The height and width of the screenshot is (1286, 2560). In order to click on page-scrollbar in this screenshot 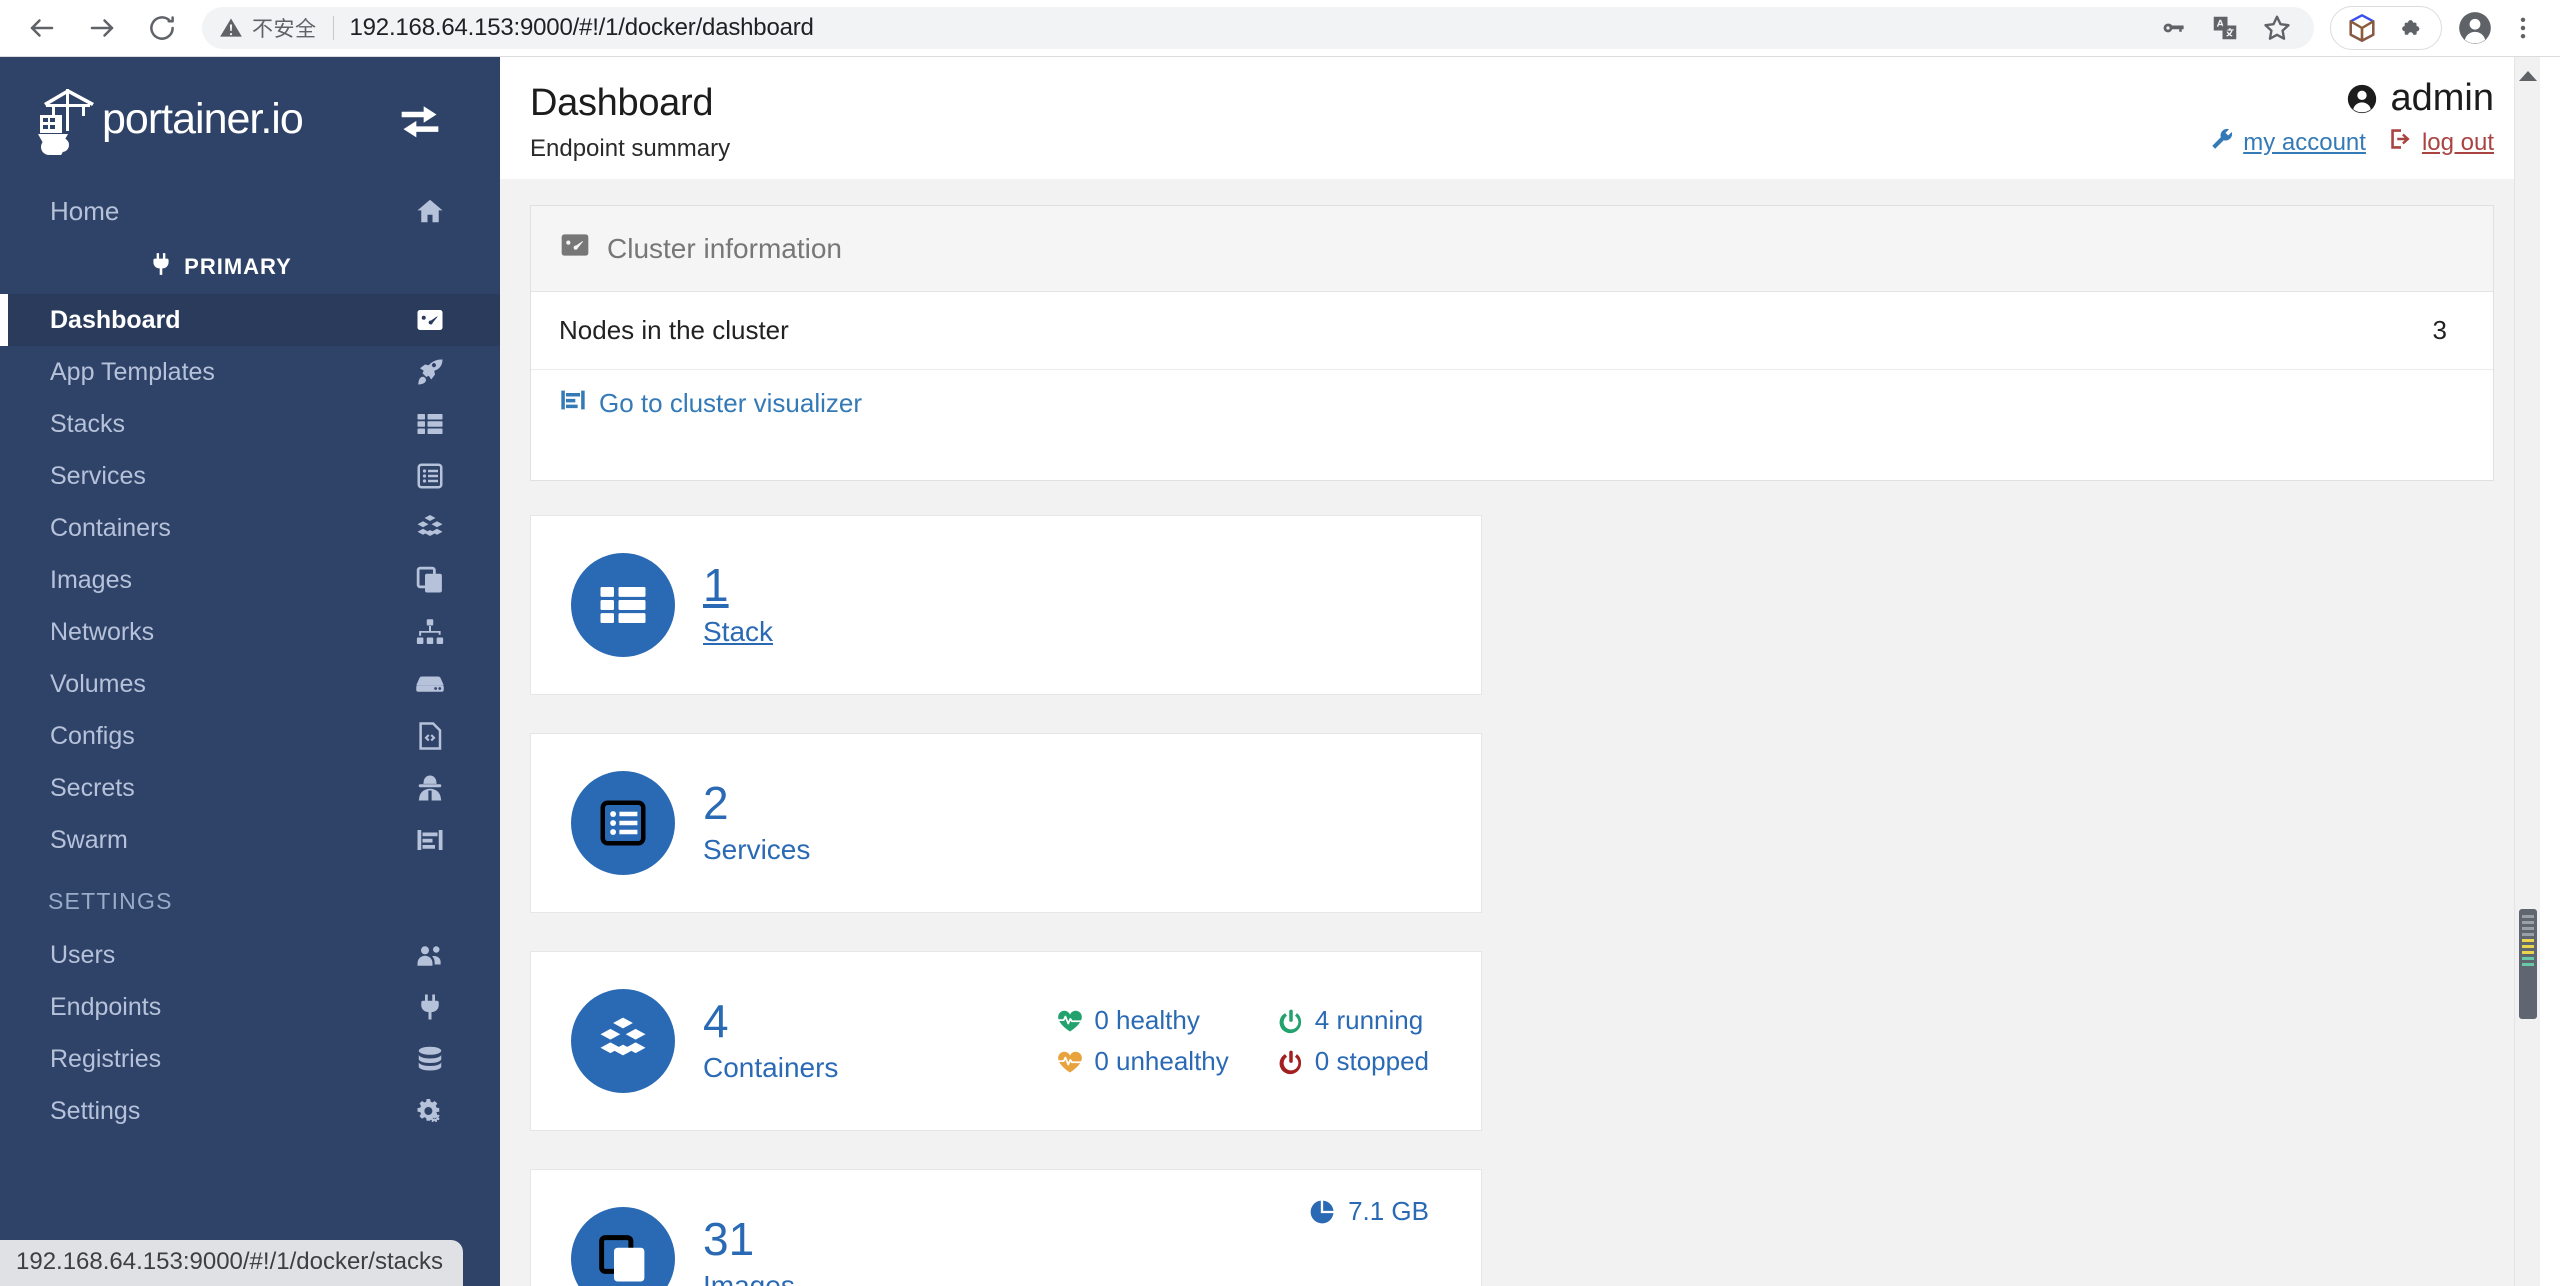, I will do `click(2527, 671)`.